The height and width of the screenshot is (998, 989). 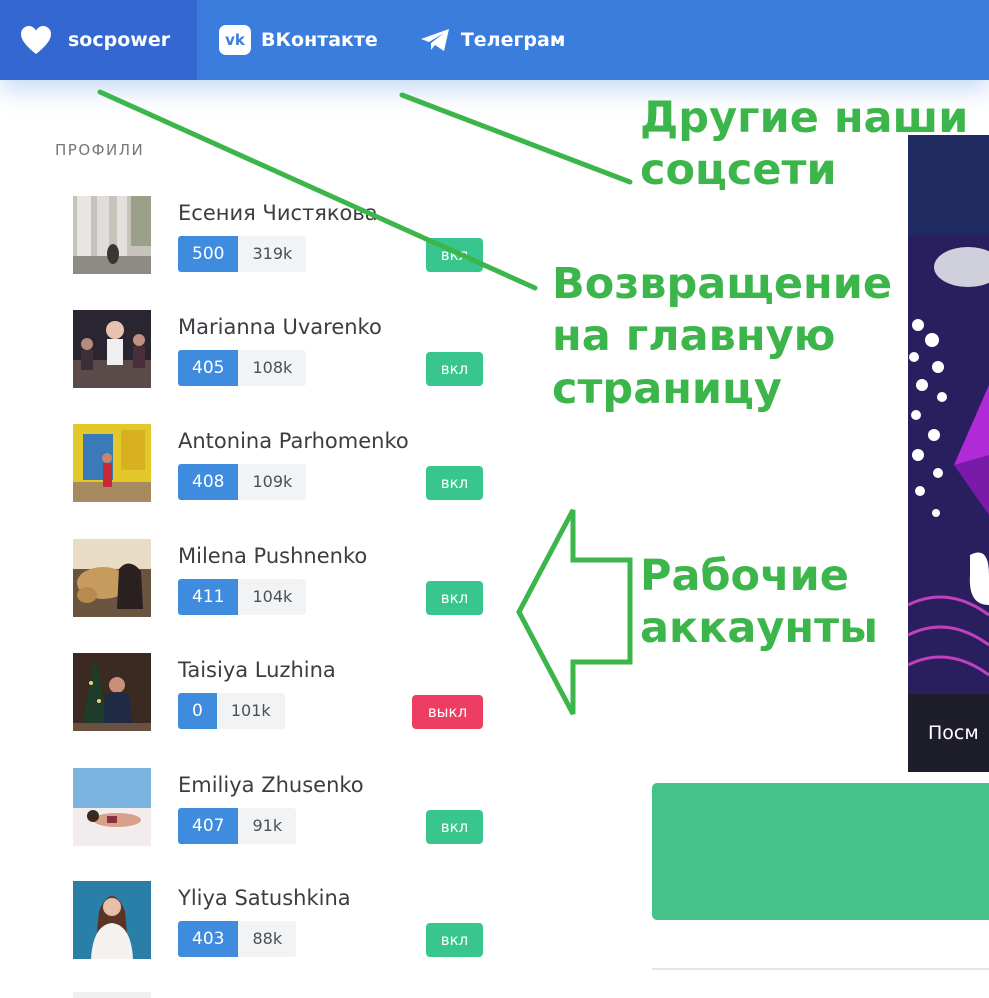 What do you see at coordinates (574, 612) in the screenshot?
I see `accounts-arrow` at bounding box center [574, 612].